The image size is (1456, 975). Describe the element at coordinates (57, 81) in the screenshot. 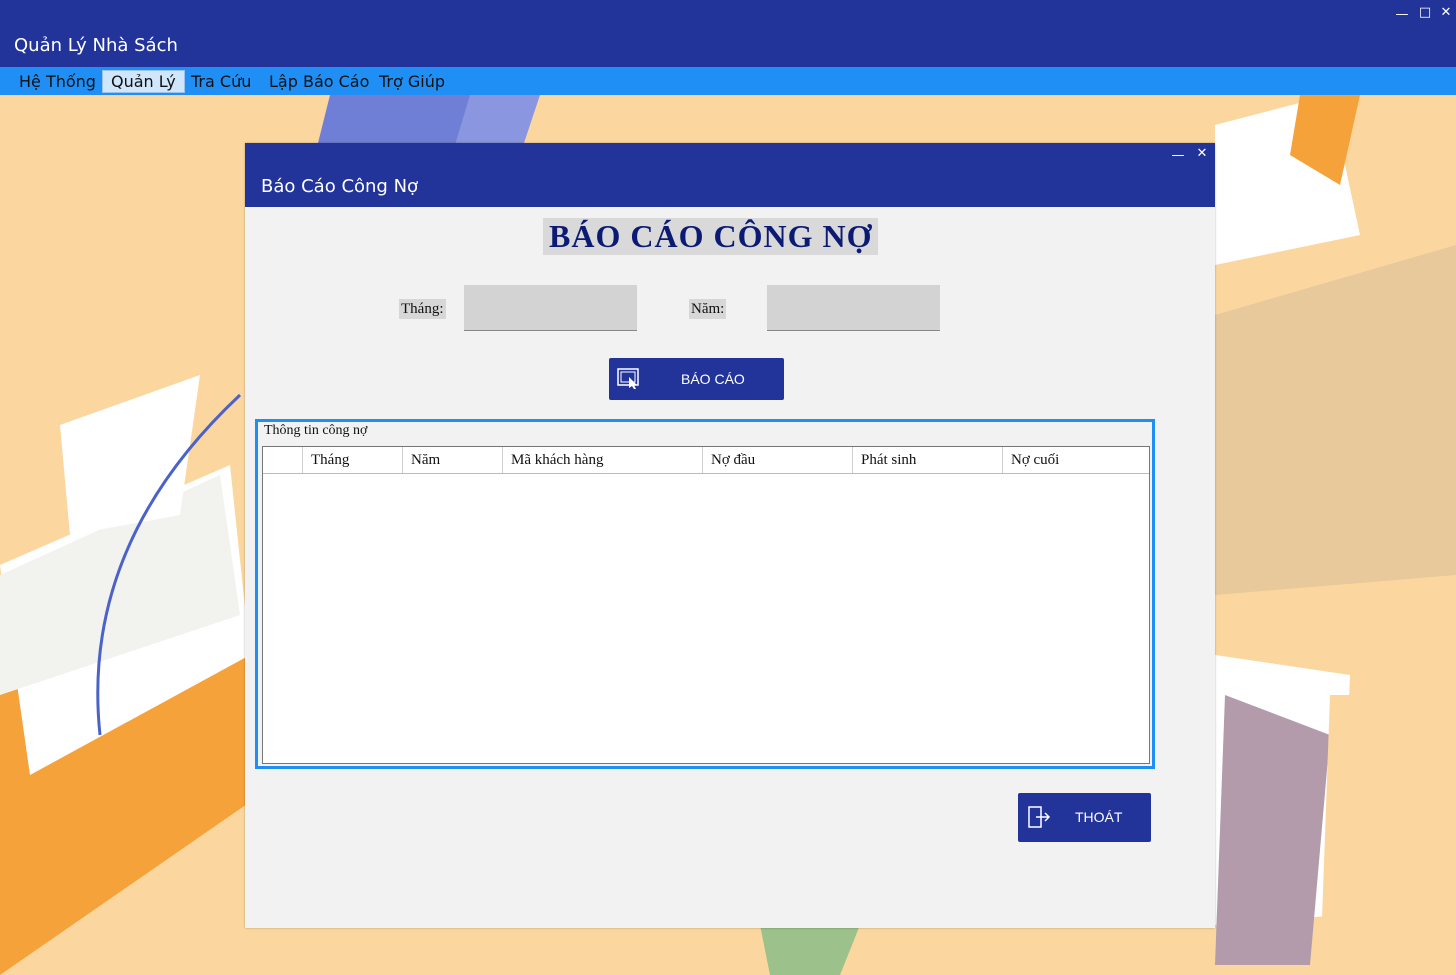

I see `menu-item-he-thong: Hệ Thống` at that location.